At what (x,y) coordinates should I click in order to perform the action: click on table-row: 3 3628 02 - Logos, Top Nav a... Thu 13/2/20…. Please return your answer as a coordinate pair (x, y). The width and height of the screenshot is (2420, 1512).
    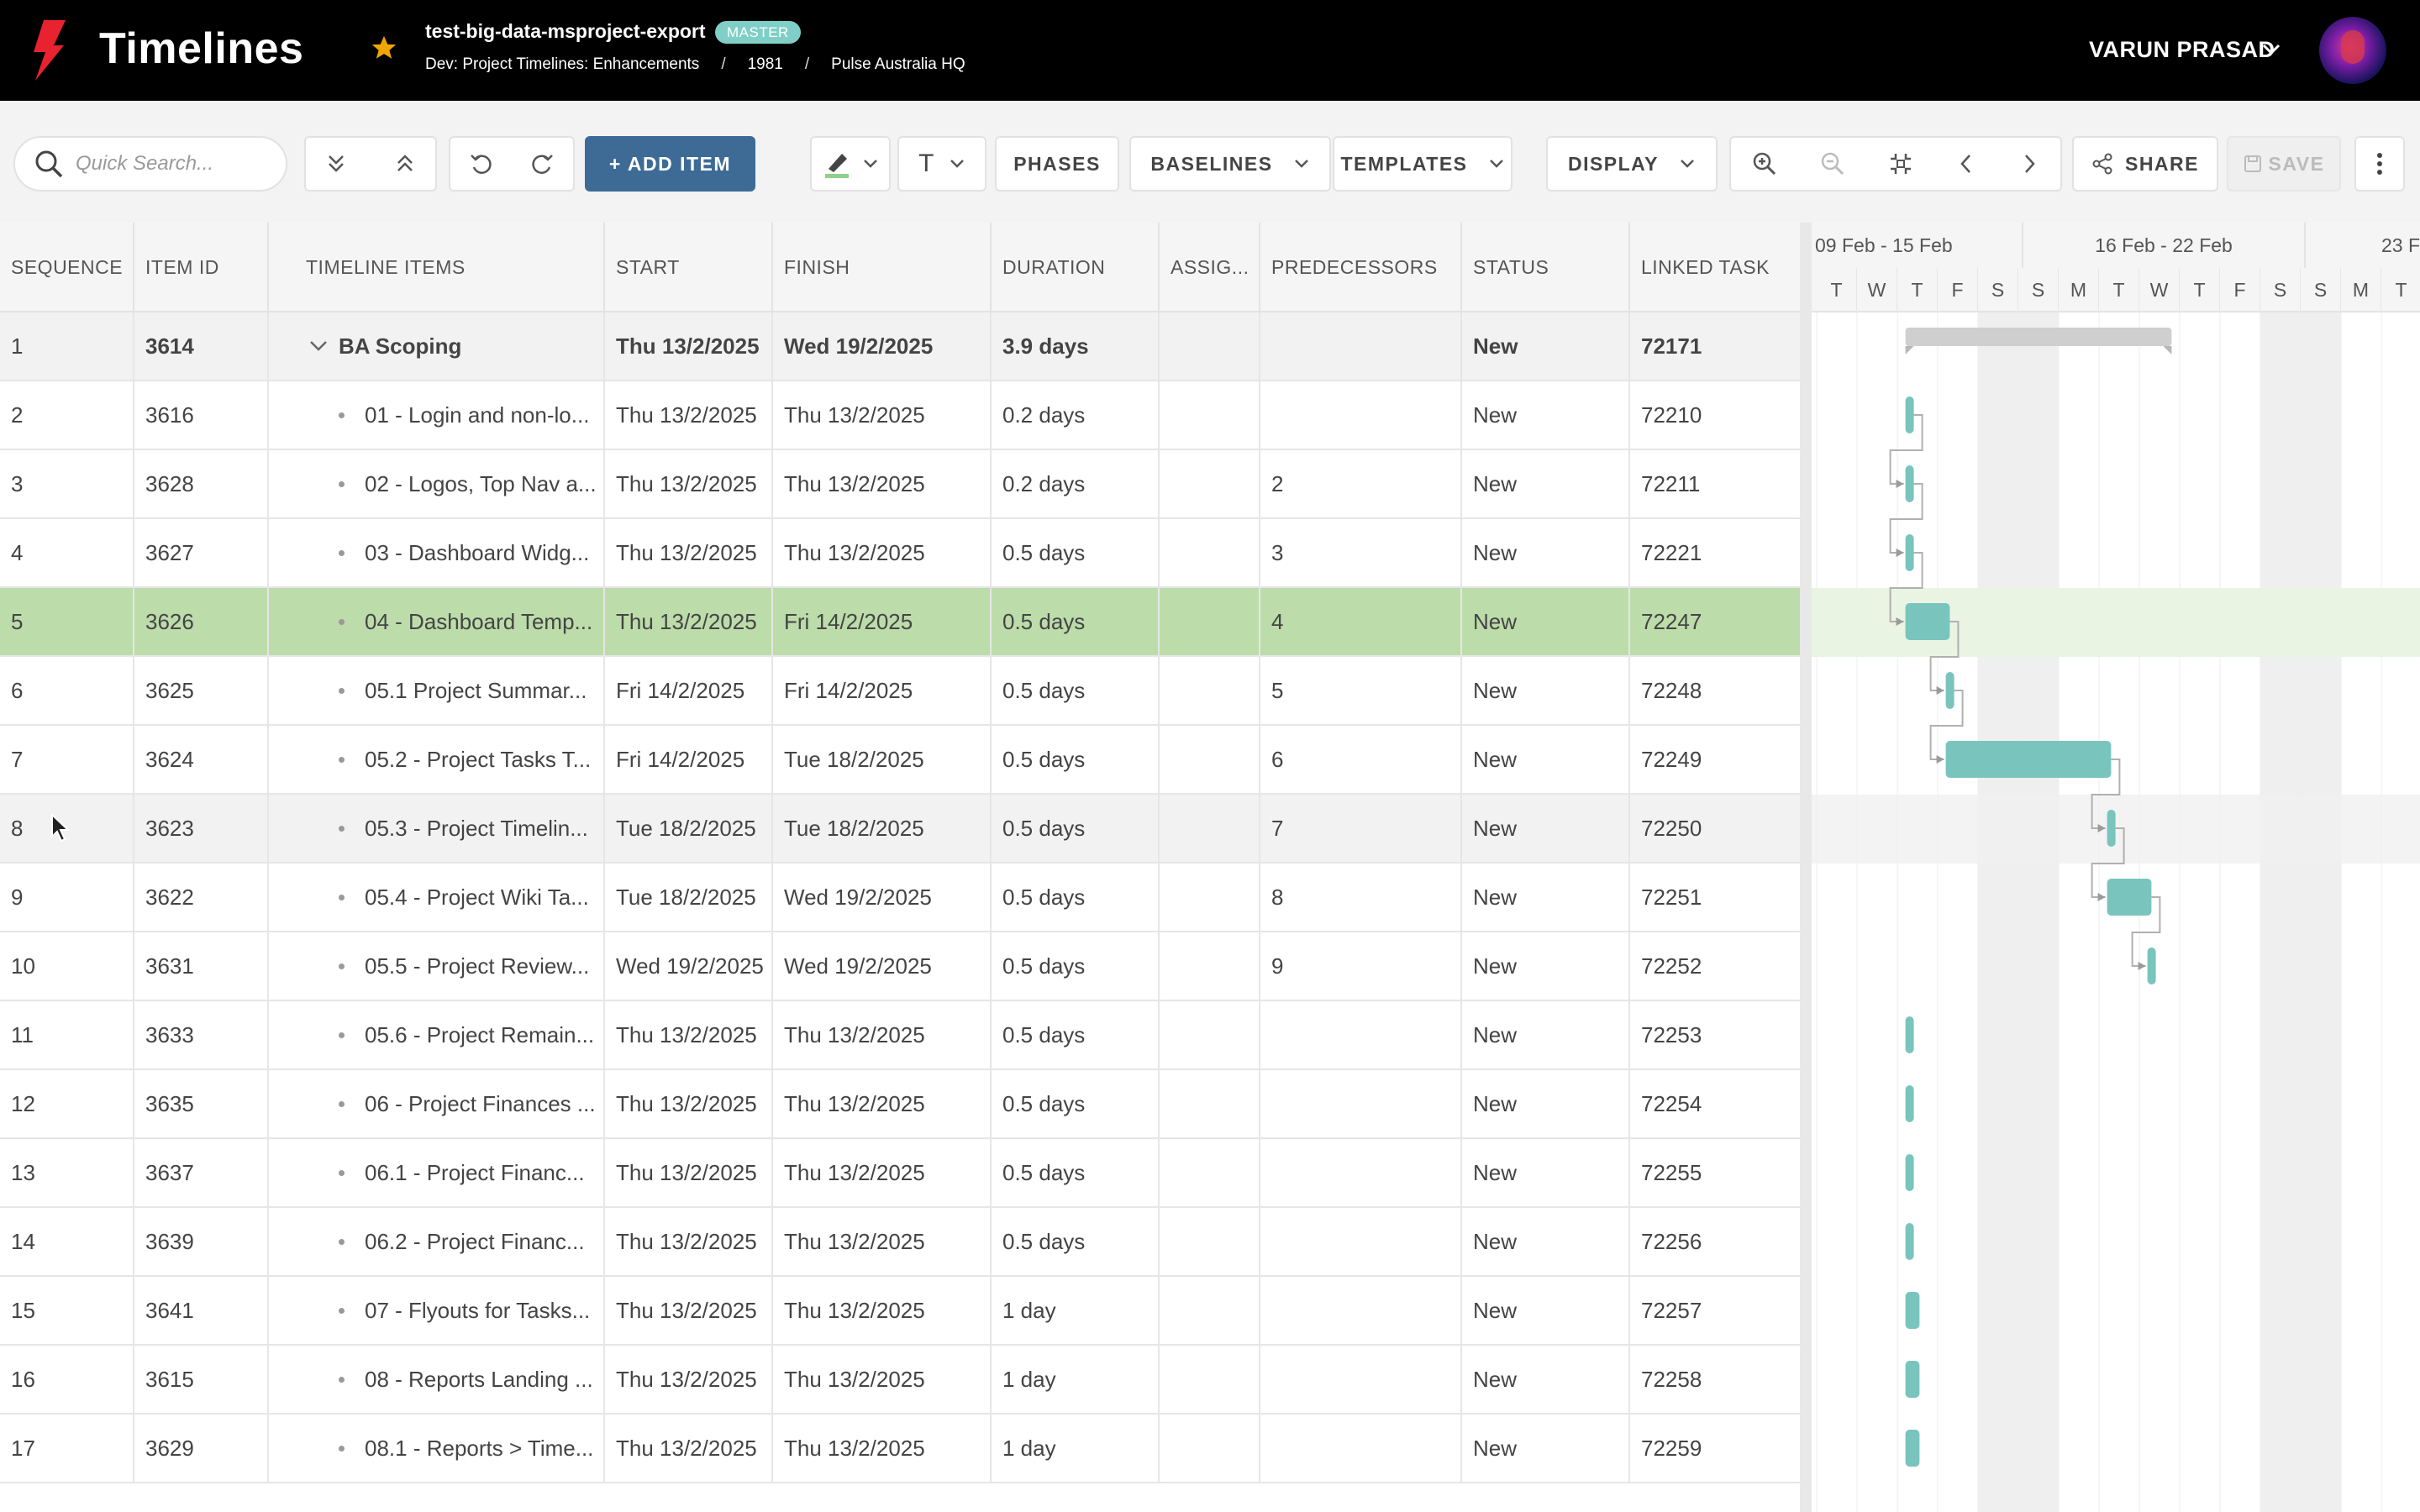
    Looking at the image, I should click on (900, 484).